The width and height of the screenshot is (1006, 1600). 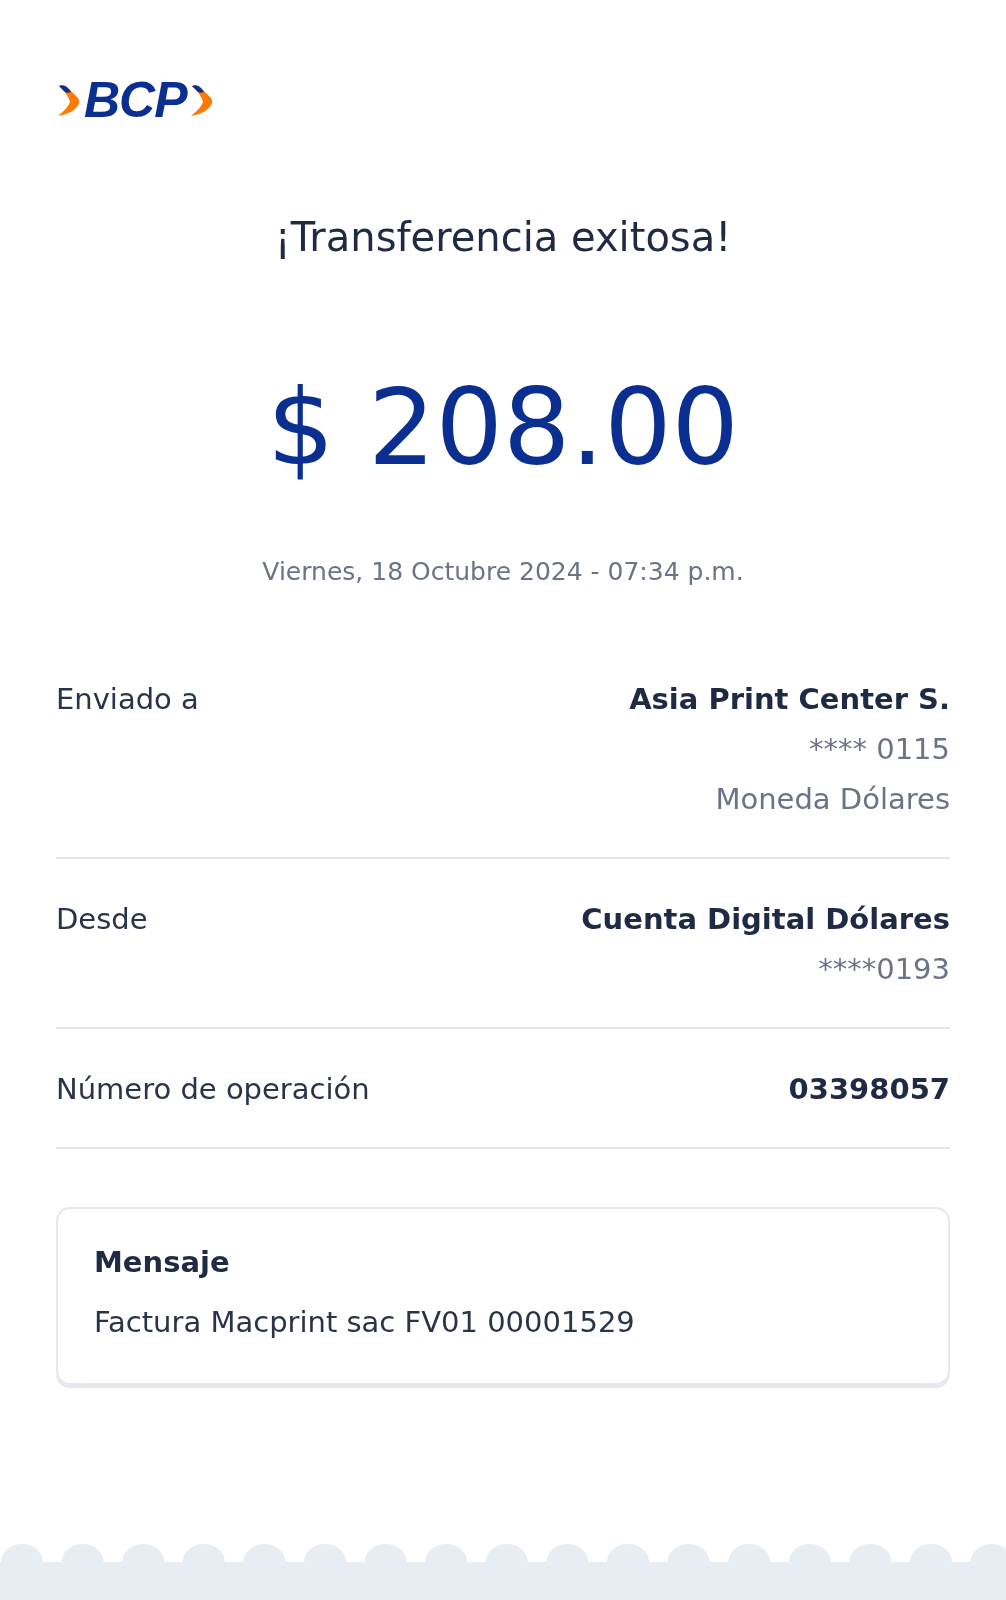 I want to click on detail-value: ****0193, so click(x=884, y=969).